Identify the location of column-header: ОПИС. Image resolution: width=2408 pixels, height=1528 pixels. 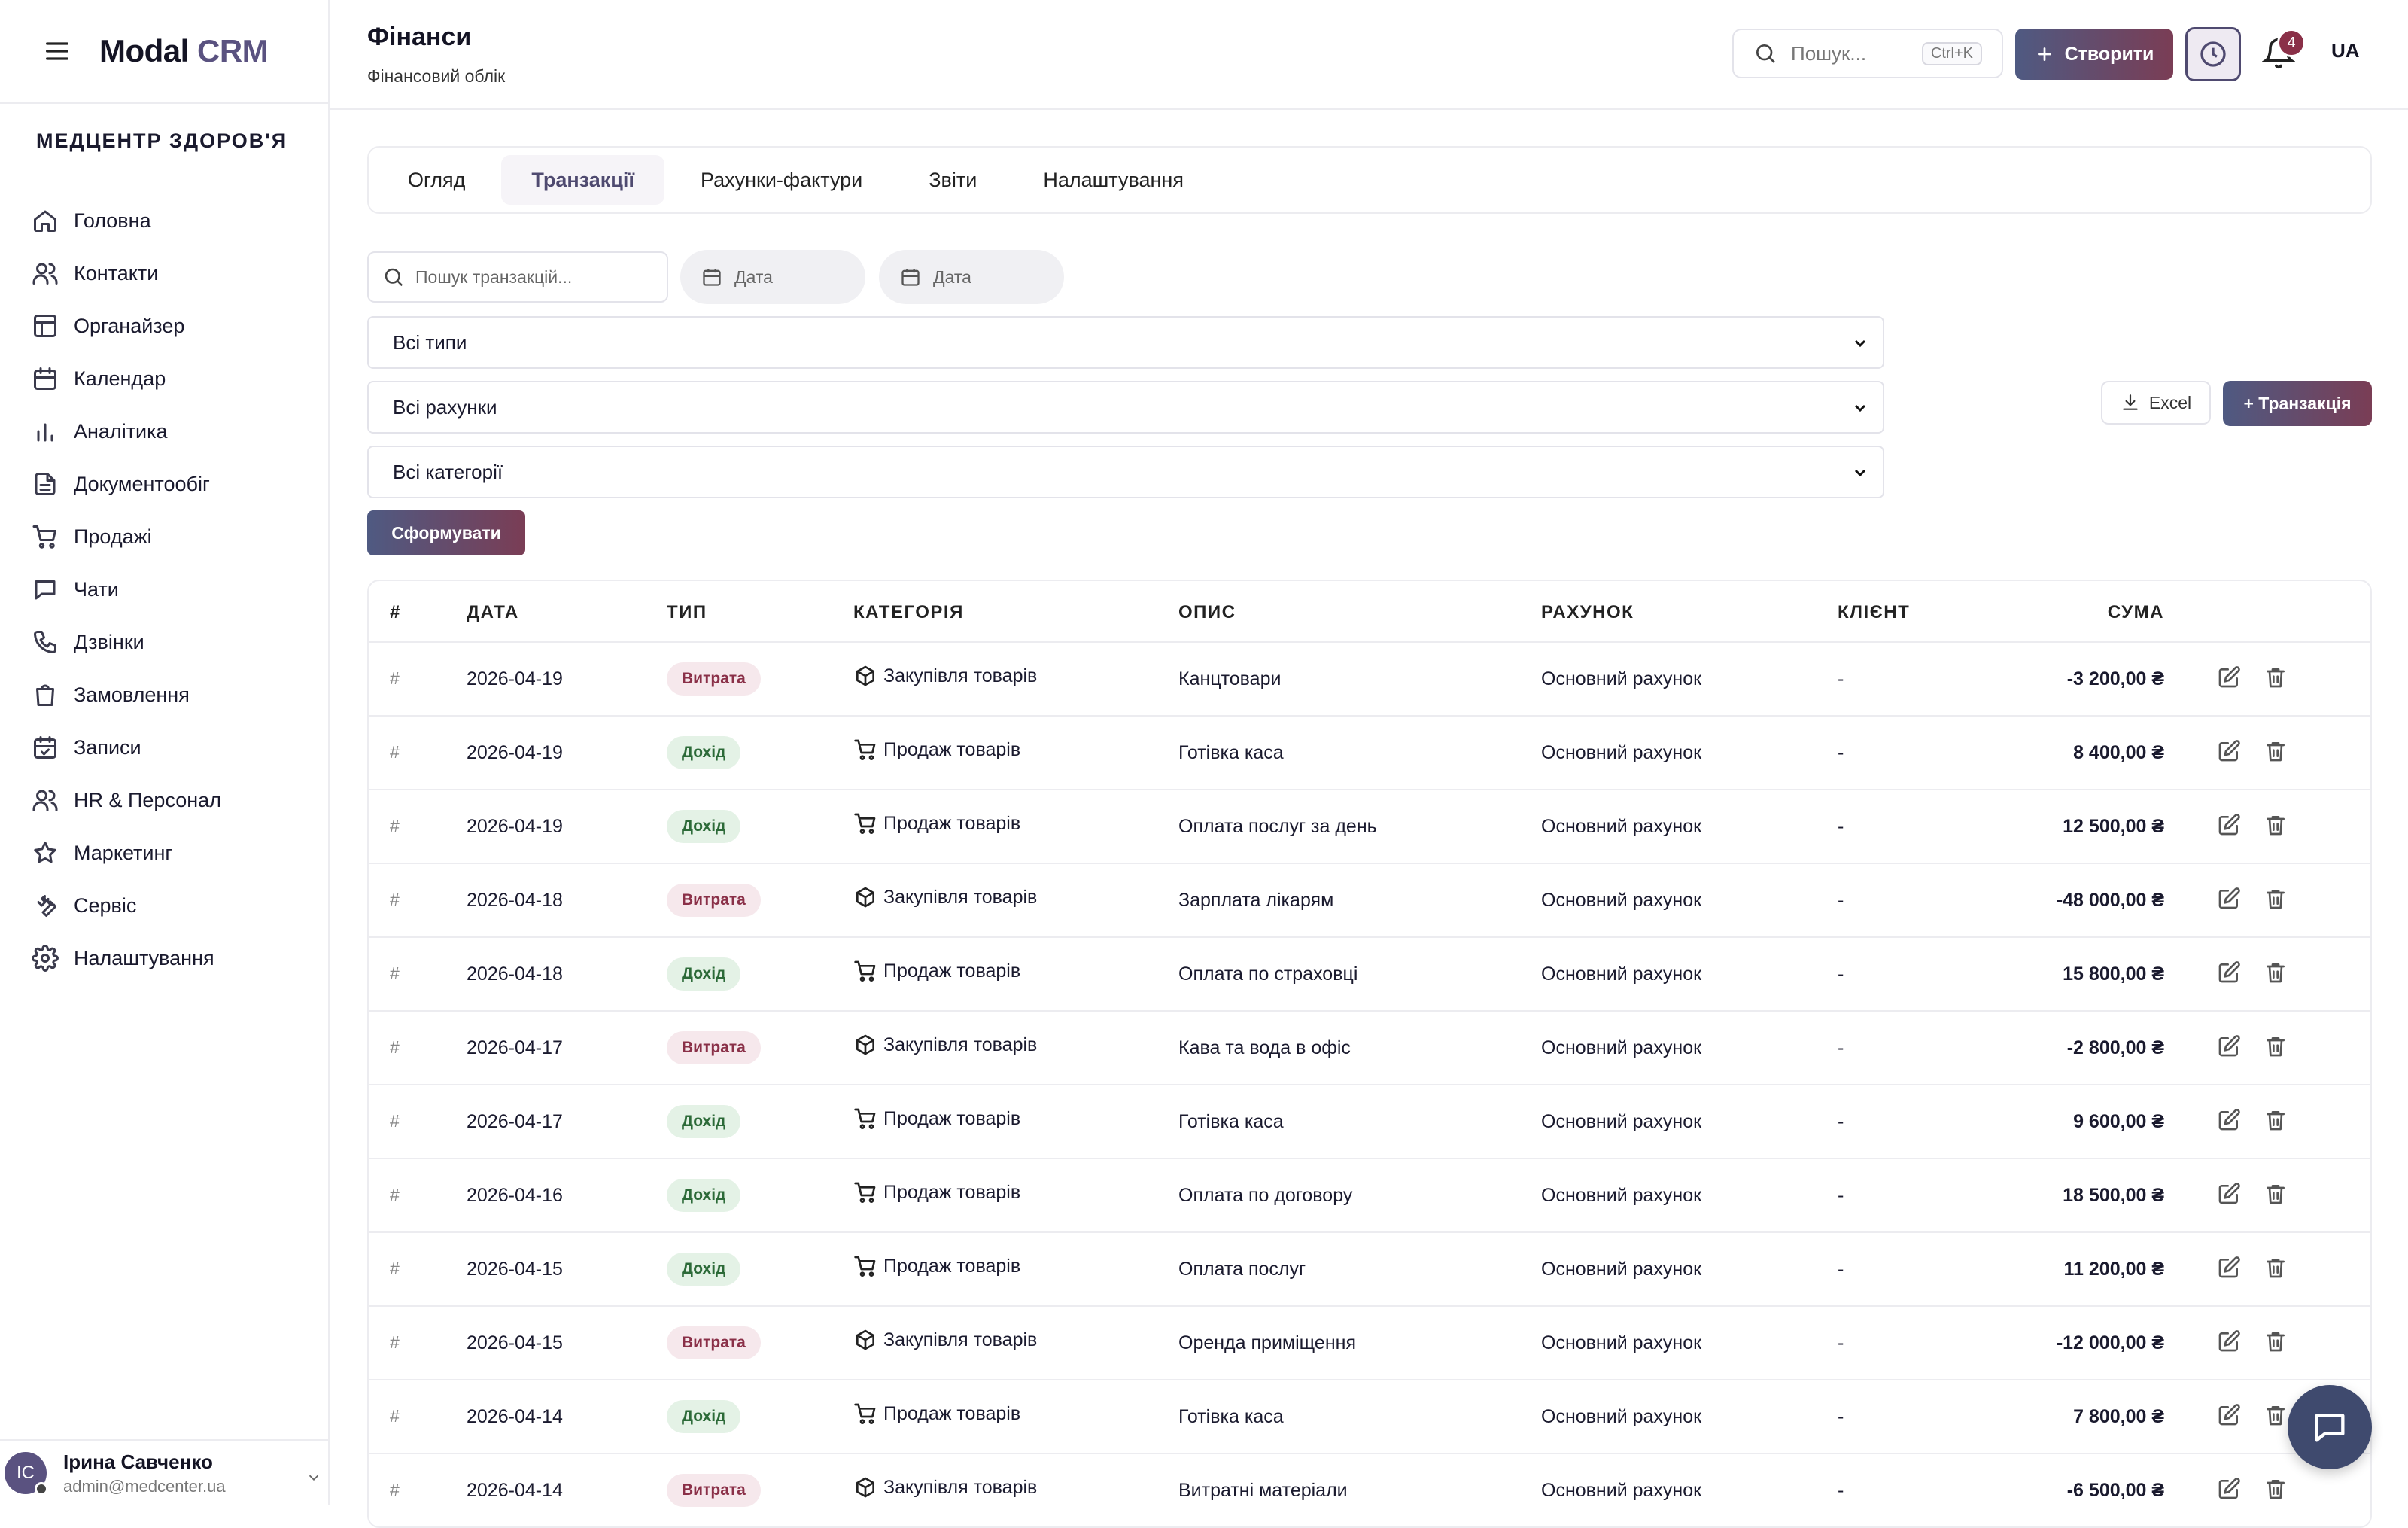
(1207, 612).